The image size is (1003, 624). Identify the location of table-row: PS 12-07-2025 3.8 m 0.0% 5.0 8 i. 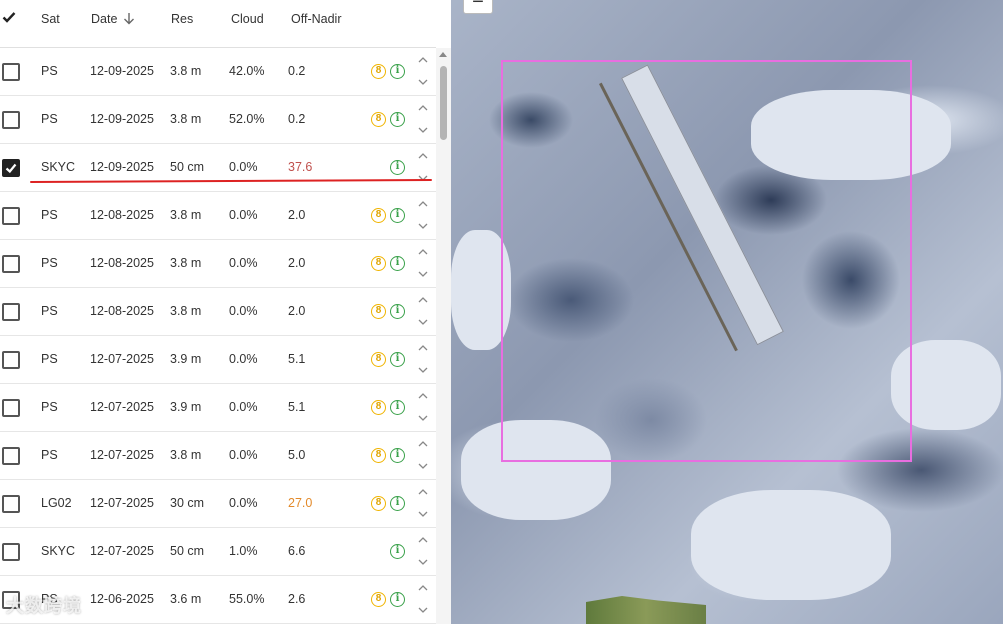
(218, 456).